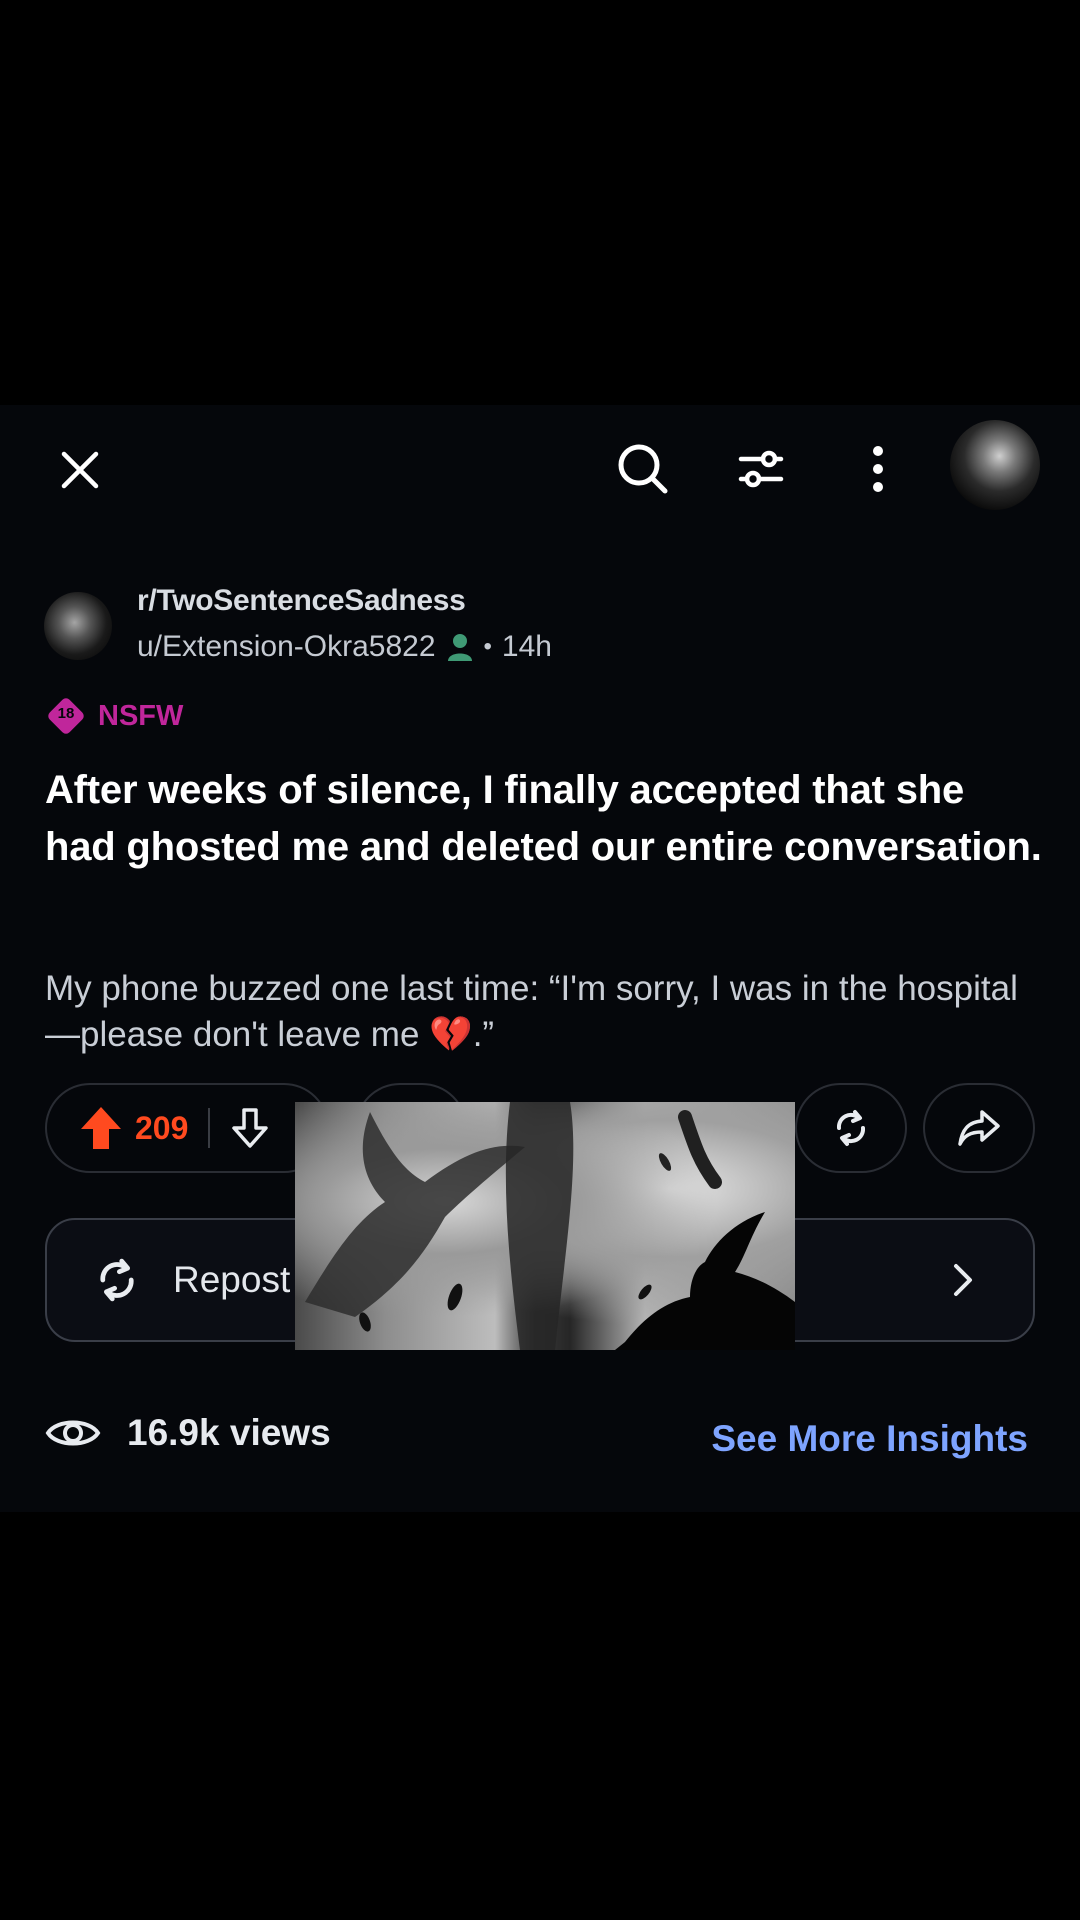  Describe the element at coordinates (229, 1432) in the screenshot. I see `views-count: 16.9k views` at that location.